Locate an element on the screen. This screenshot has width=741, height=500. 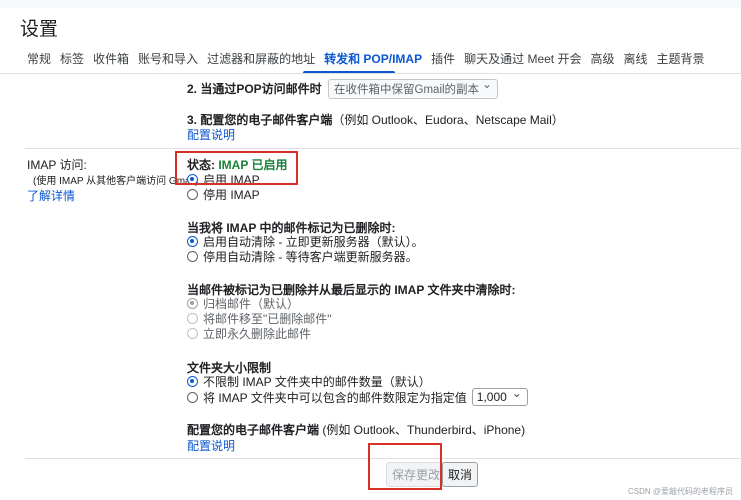
folder-limit-select: 1,000 is located at coordinates (499, 396).